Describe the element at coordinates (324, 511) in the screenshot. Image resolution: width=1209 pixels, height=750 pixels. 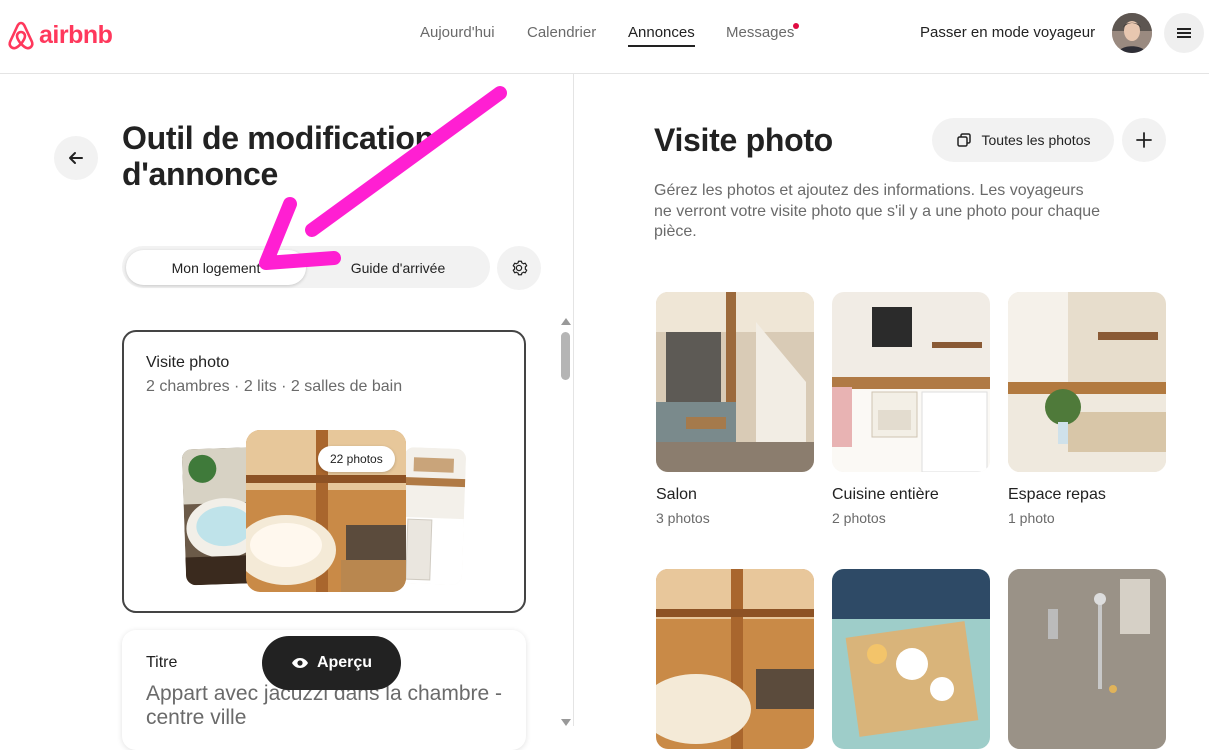
I see `photo-stack: 22 photos` at that location.